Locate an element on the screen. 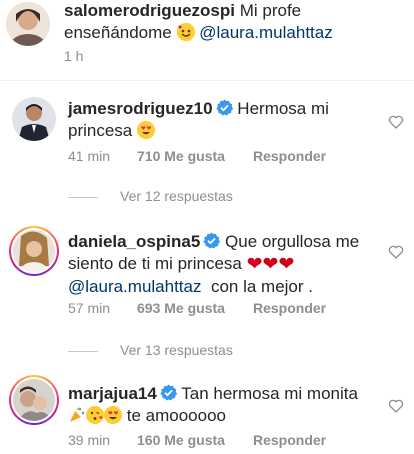 Image resolution: width=414 pixels, height=454 pixels. party-popper-emoji is located at coordinates (77, 415).